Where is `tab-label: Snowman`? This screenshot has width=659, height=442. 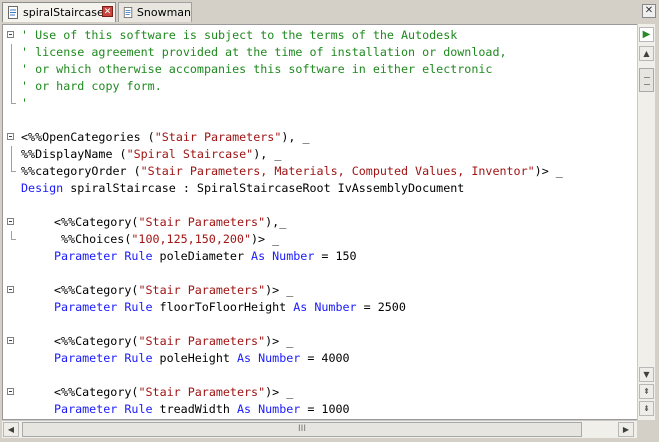 tab-label: Snowman is located at coordinates (163, 12).